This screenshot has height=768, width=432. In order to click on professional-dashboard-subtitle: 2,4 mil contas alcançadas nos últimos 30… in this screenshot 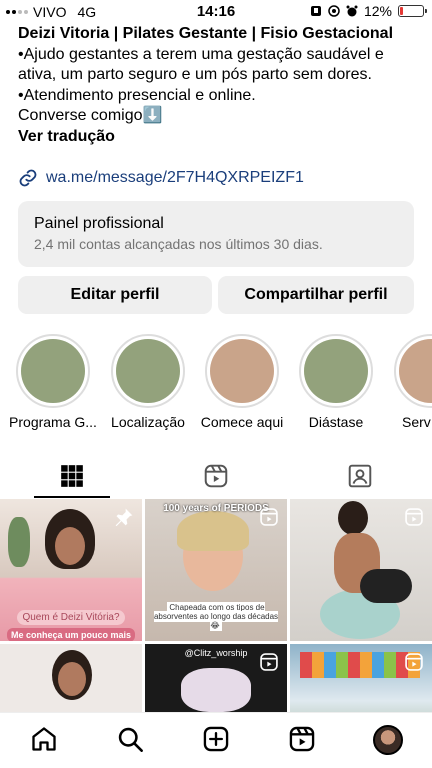, I will do `click(178, 244)`.